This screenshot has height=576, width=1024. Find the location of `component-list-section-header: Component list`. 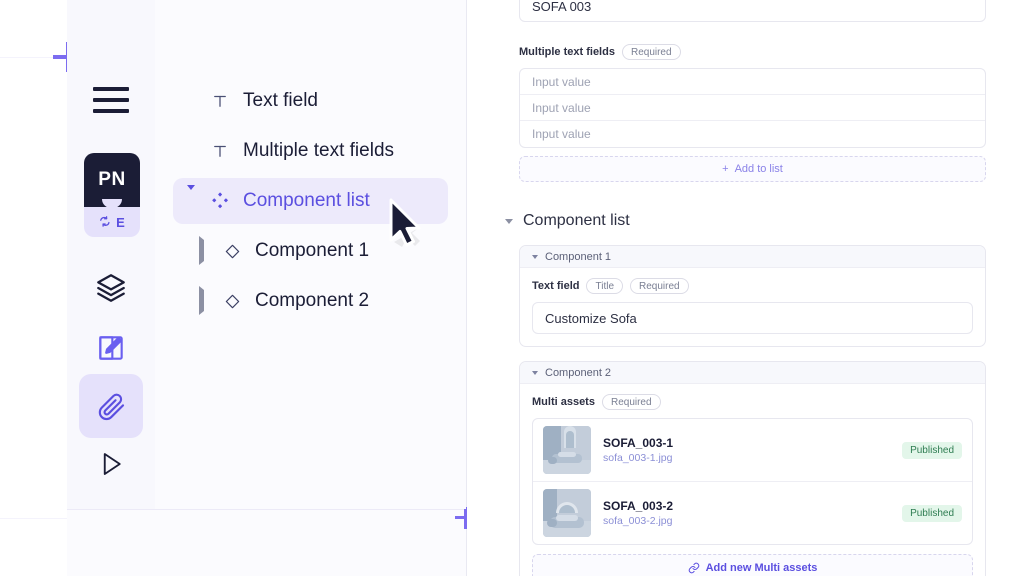

component-list-section-header: Component list is located at coordinates (745, 221).